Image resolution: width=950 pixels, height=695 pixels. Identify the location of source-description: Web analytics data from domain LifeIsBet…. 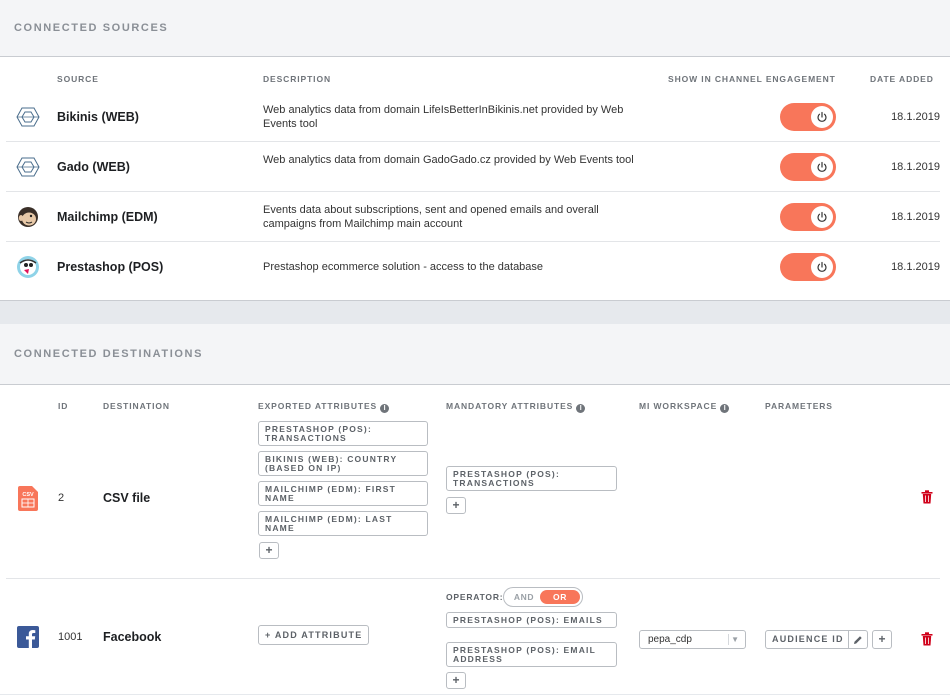
(443, 117).